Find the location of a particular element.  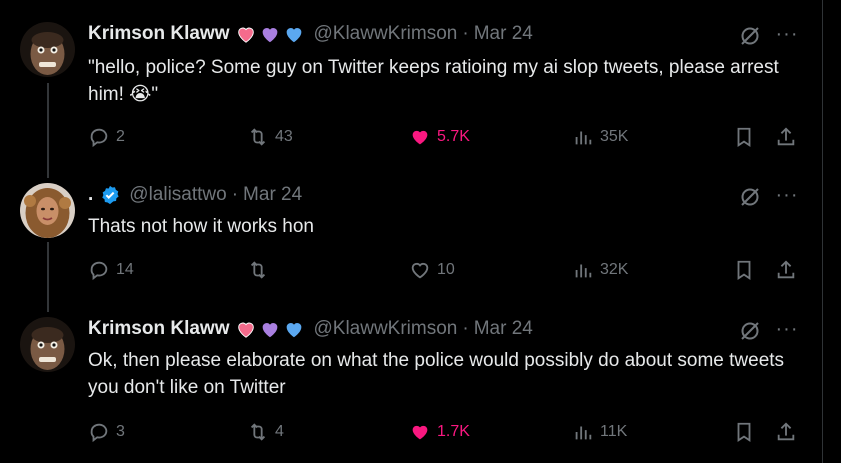

tweet-text: Thats not how it works hon is located at coordinates (201, 226).